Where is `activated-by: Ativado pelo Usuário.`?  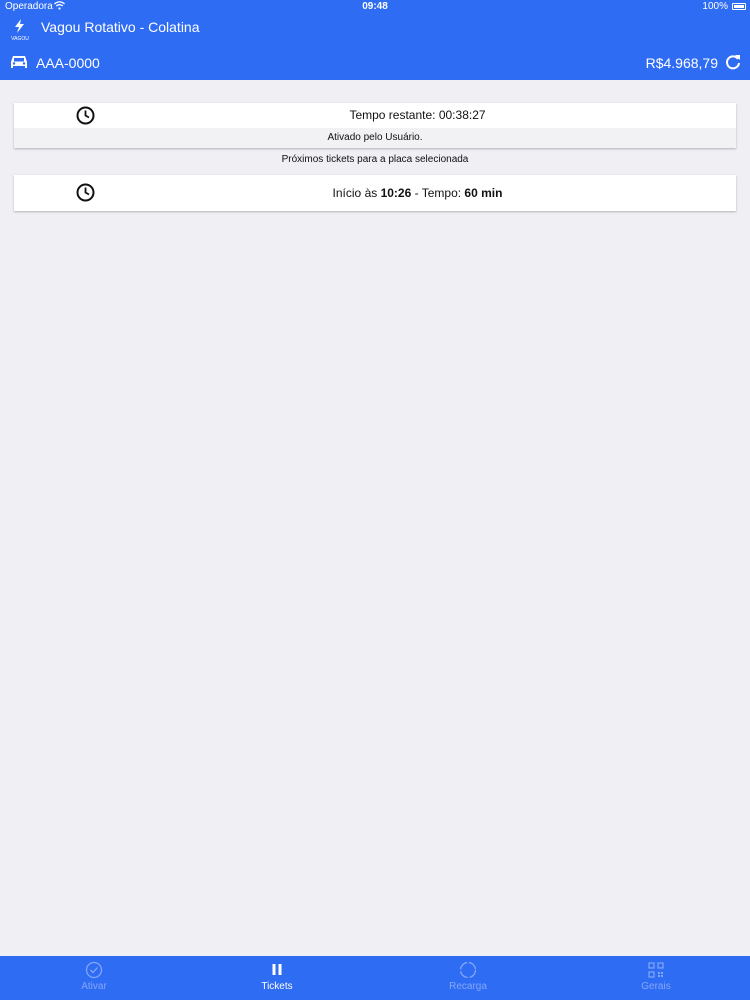 activated-by: Ativado pelo Usuário. is located at coordinates (375, 138).